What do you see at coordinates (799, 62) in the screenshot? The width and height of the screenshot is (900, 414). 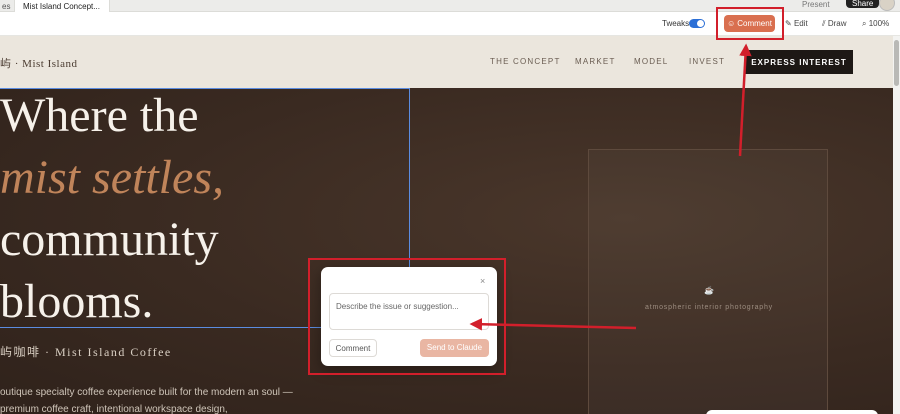 I see `express-interest-button: EXPRESS INTEREST` at bounding box center [799, 62].